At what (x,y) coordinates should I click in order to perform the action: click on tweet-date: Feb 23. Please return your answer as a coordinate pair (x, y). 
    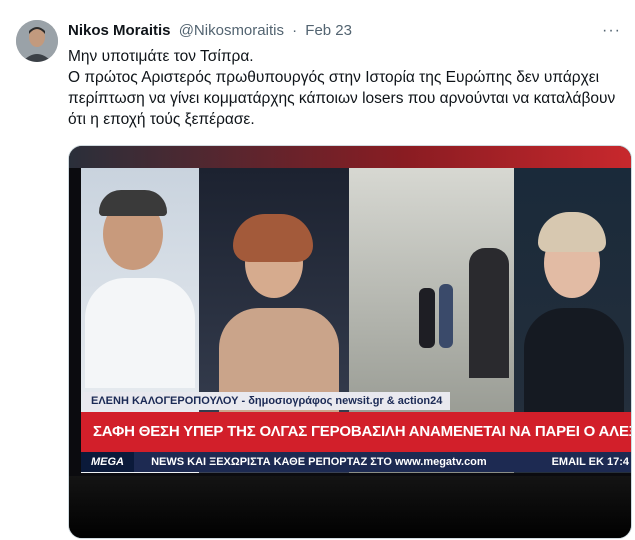
    Looking at the image, I should click on (328, 30).